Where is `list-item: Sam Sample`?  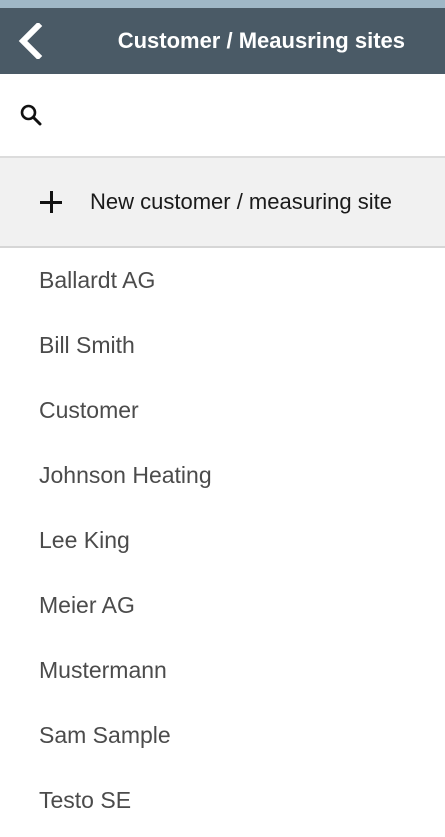
list-item: Sam Sample is located at coordinates (222, 735).